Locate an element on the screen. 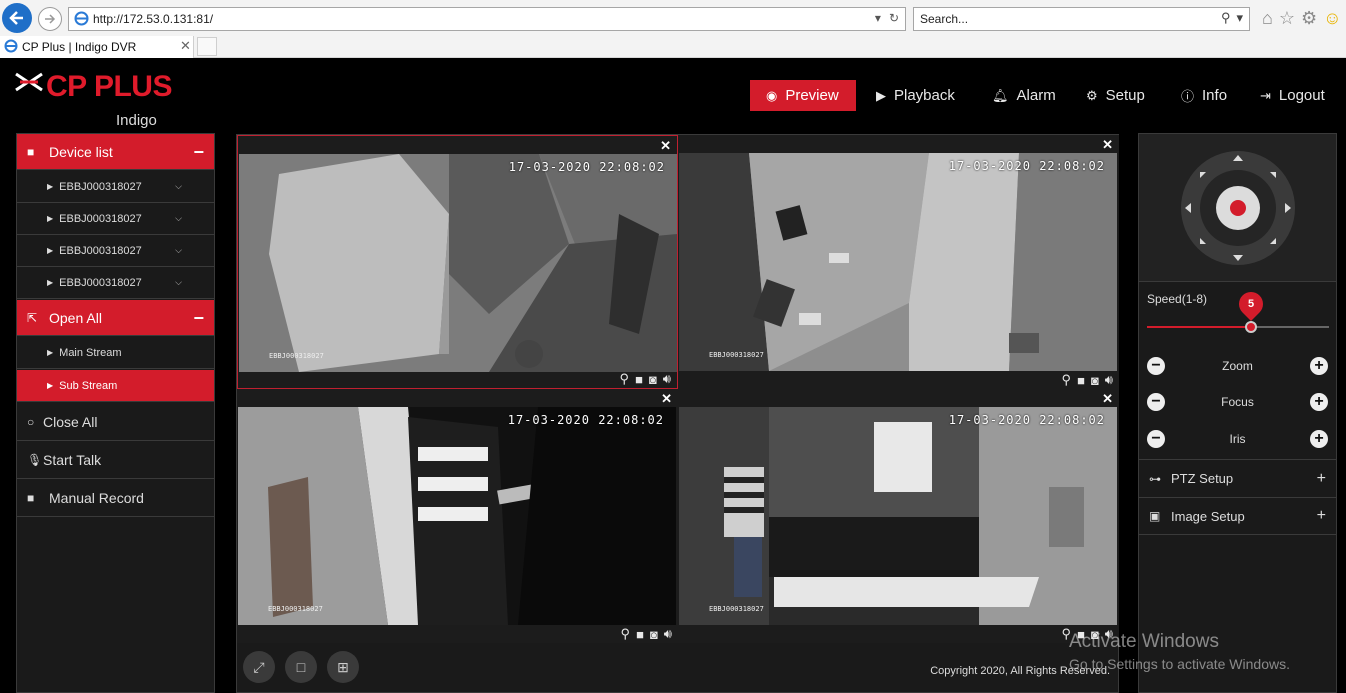  layout-tools: ⤢ □ ⊞ is located at coordinates (301, 667).